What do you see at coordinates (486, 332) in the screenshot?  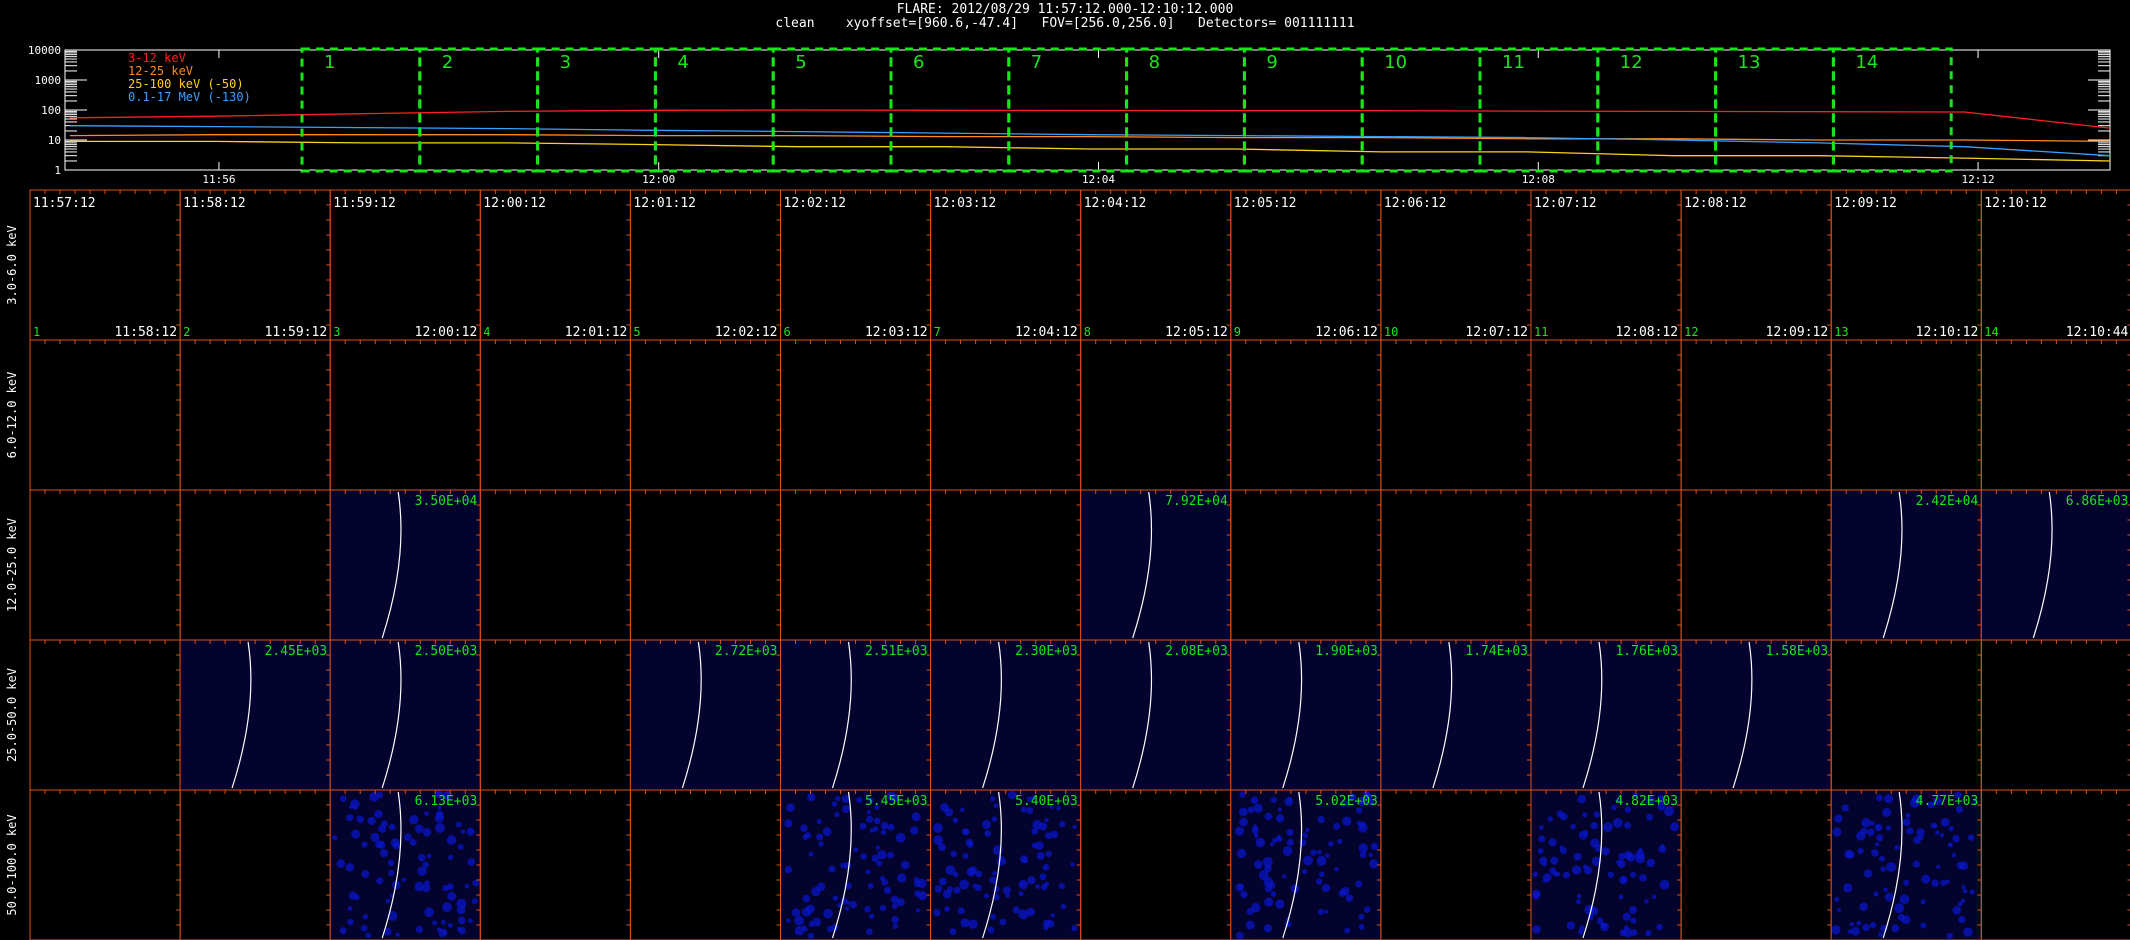 I see `column-number: 4` at bounding box center [486, 332].